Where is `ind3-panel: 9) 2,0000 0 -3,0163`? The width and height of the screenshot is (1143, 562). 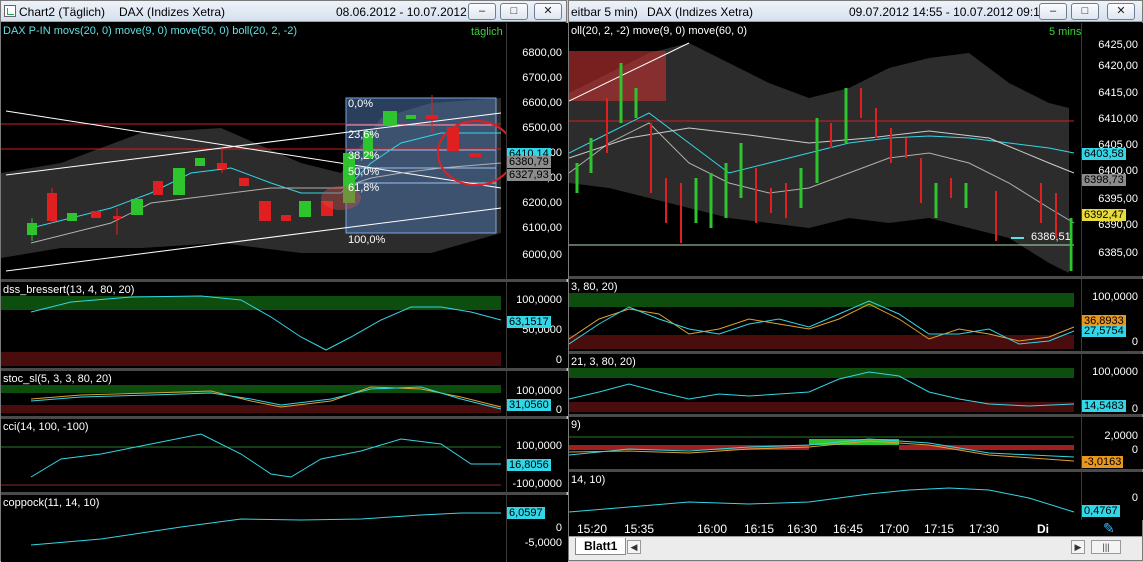 ind3-panel: 9) 2,0000 0 -3,0163 is located at coordinates (856, 443).